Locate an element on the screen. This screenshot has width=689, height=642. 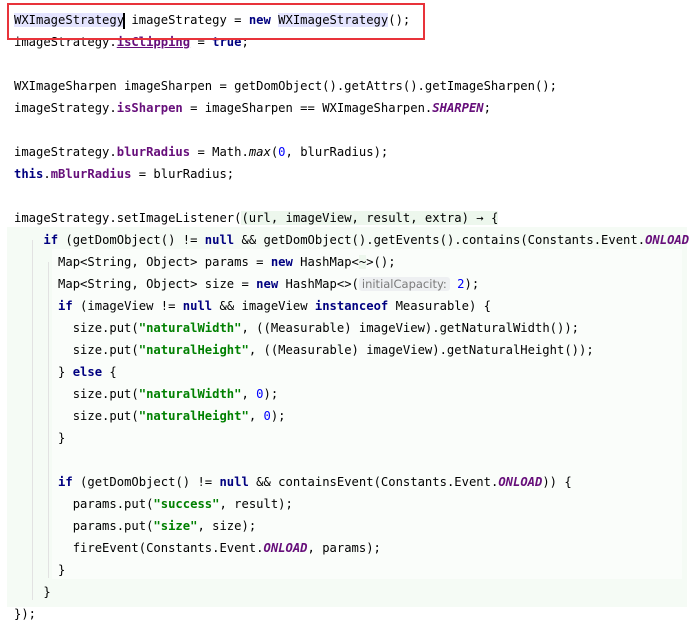
code-token: (imageView != is located at coordinates (127, 306).